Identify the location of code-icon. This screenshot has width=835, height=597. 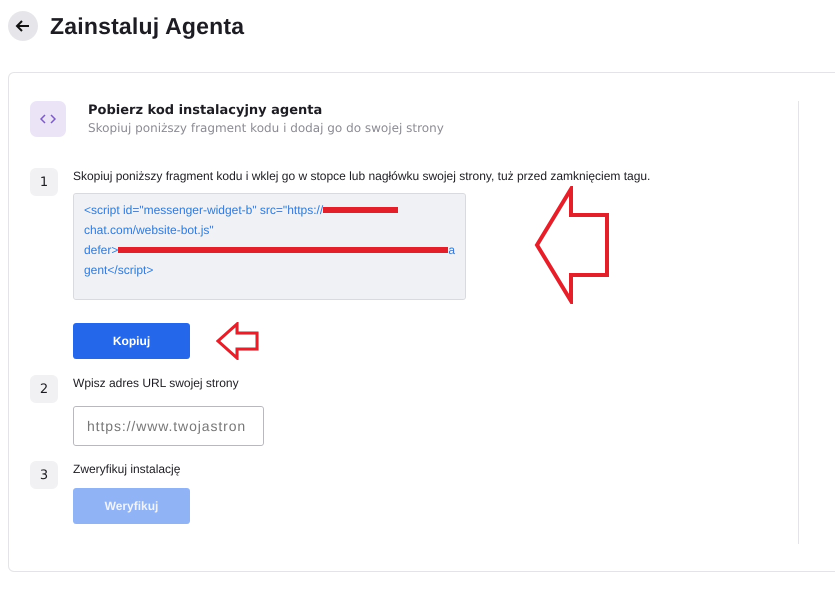
(48, 119).